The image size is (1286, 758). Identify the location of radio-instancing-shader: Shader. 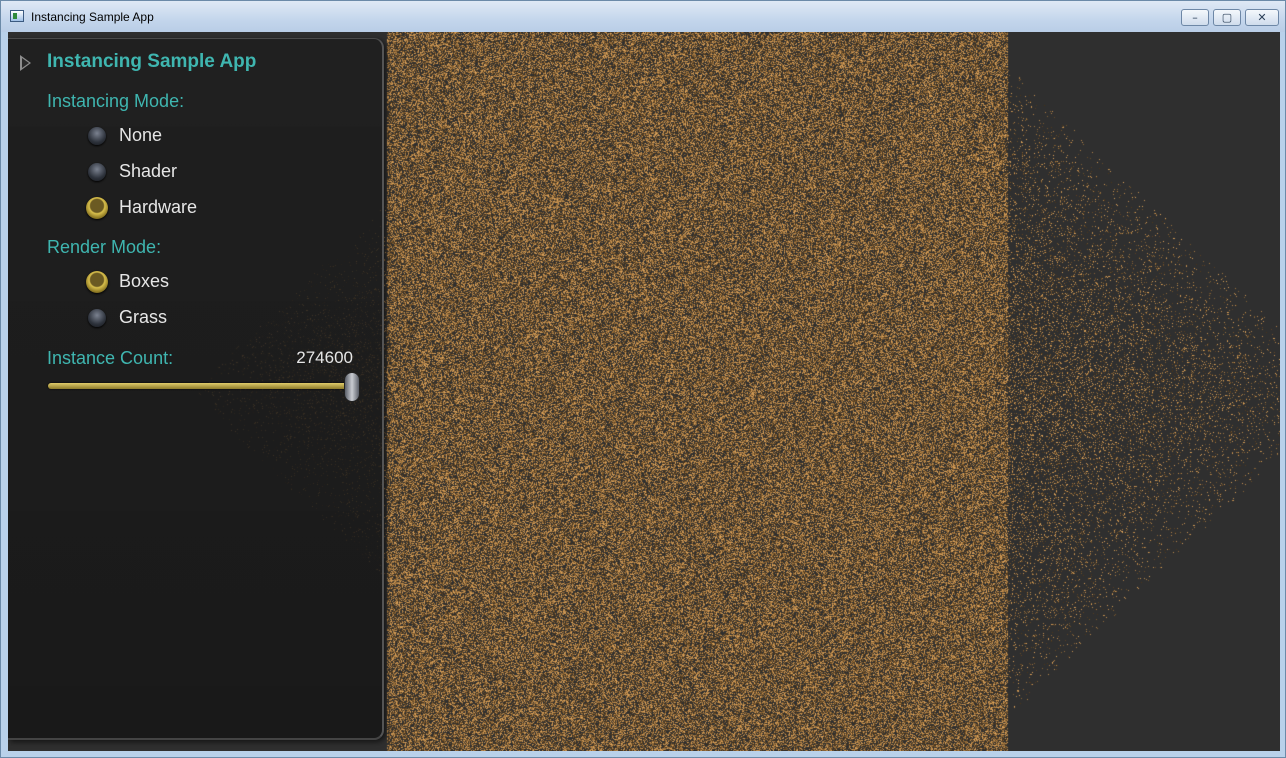
(186, 173).